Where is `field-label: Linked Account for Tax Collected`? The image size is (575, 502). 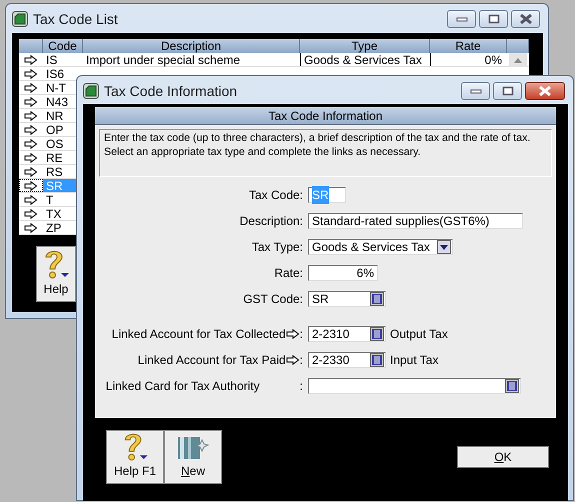 field-label: Linked Account for Tax Collected is located at coordinates (199, 334).